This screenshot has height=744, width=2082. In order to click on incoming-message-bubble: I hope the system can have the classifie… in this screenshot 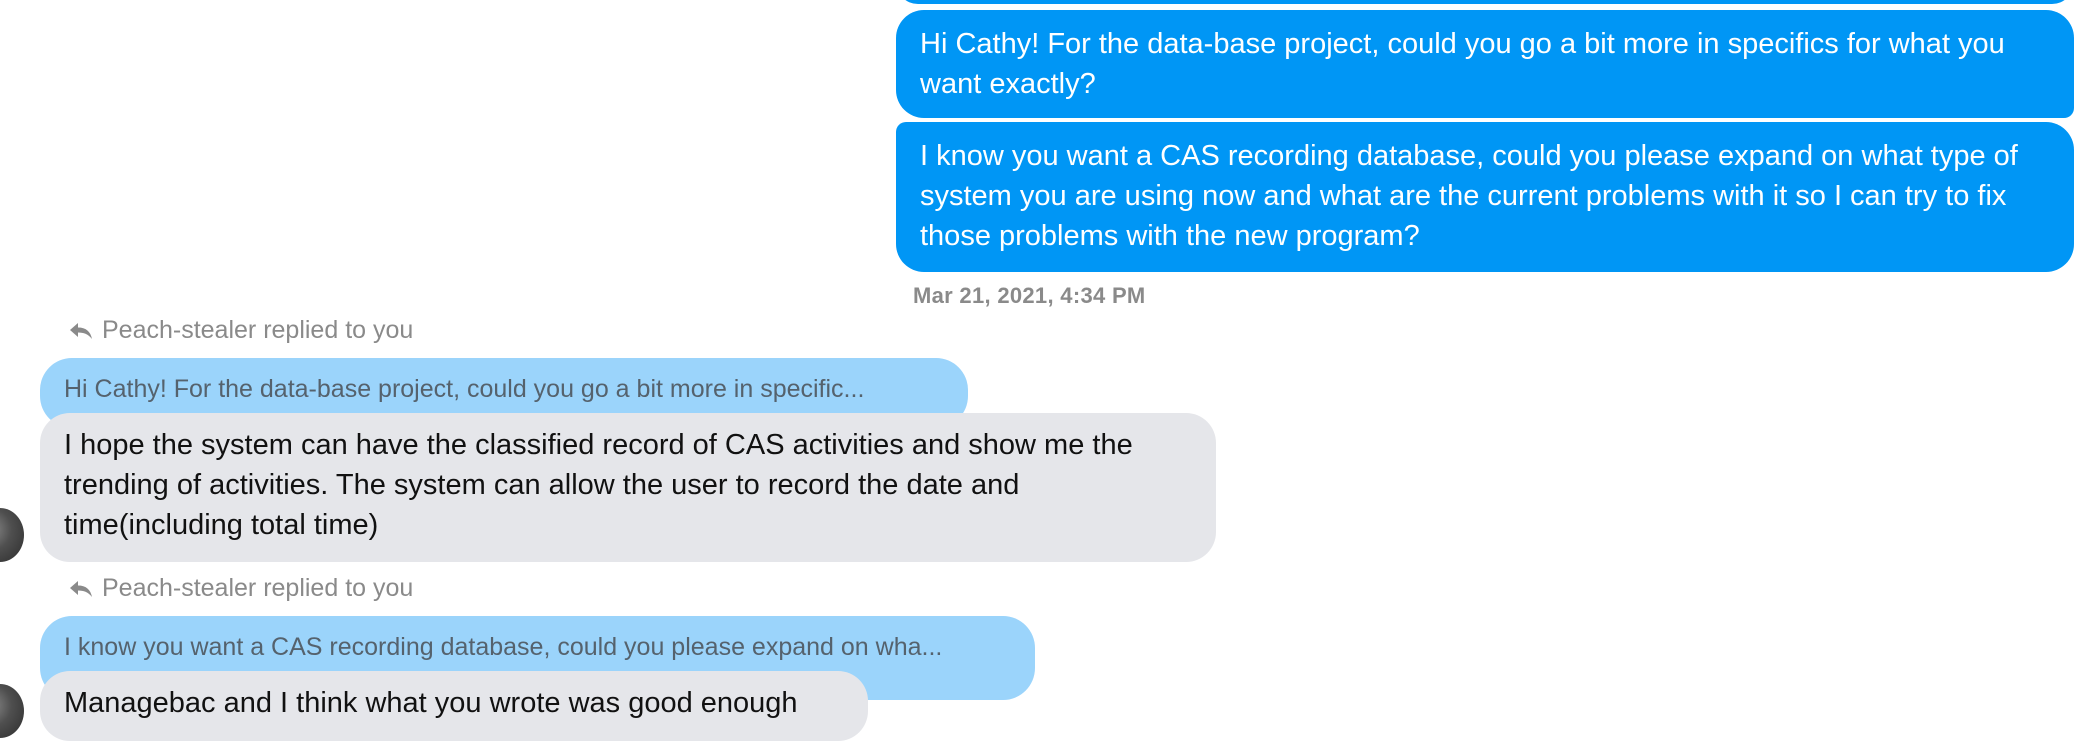, I will do `click(628, 487)`.